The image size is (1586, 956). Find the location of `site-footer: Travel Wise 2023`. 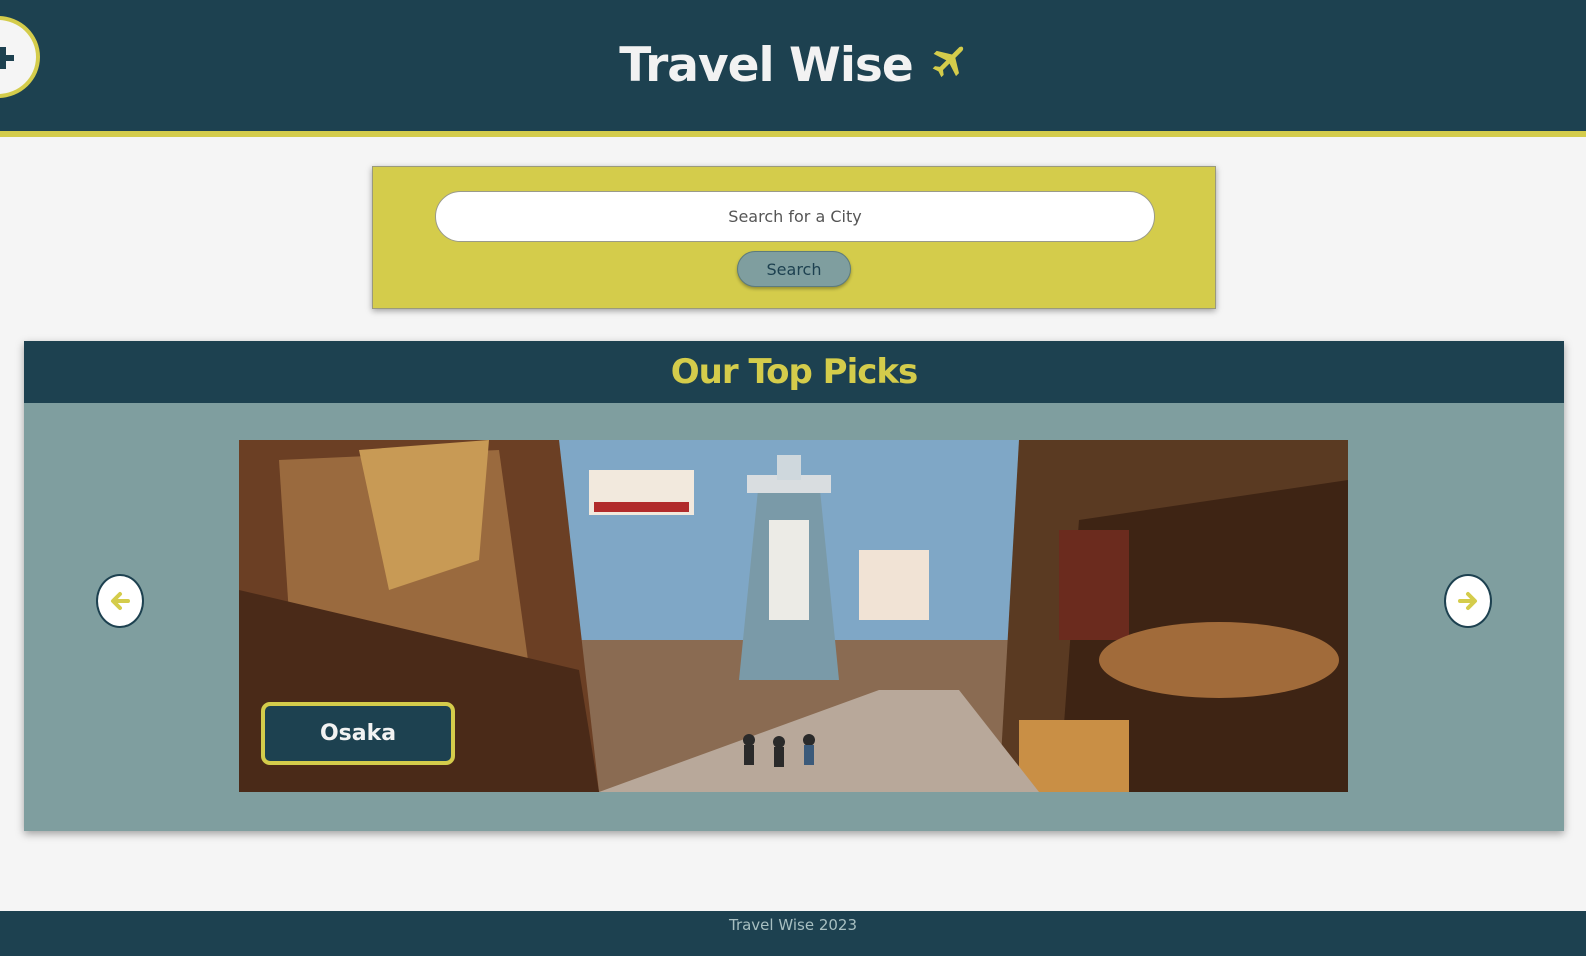

site-footer: Travel Wise 2023 is located at coordinates (793, 933).